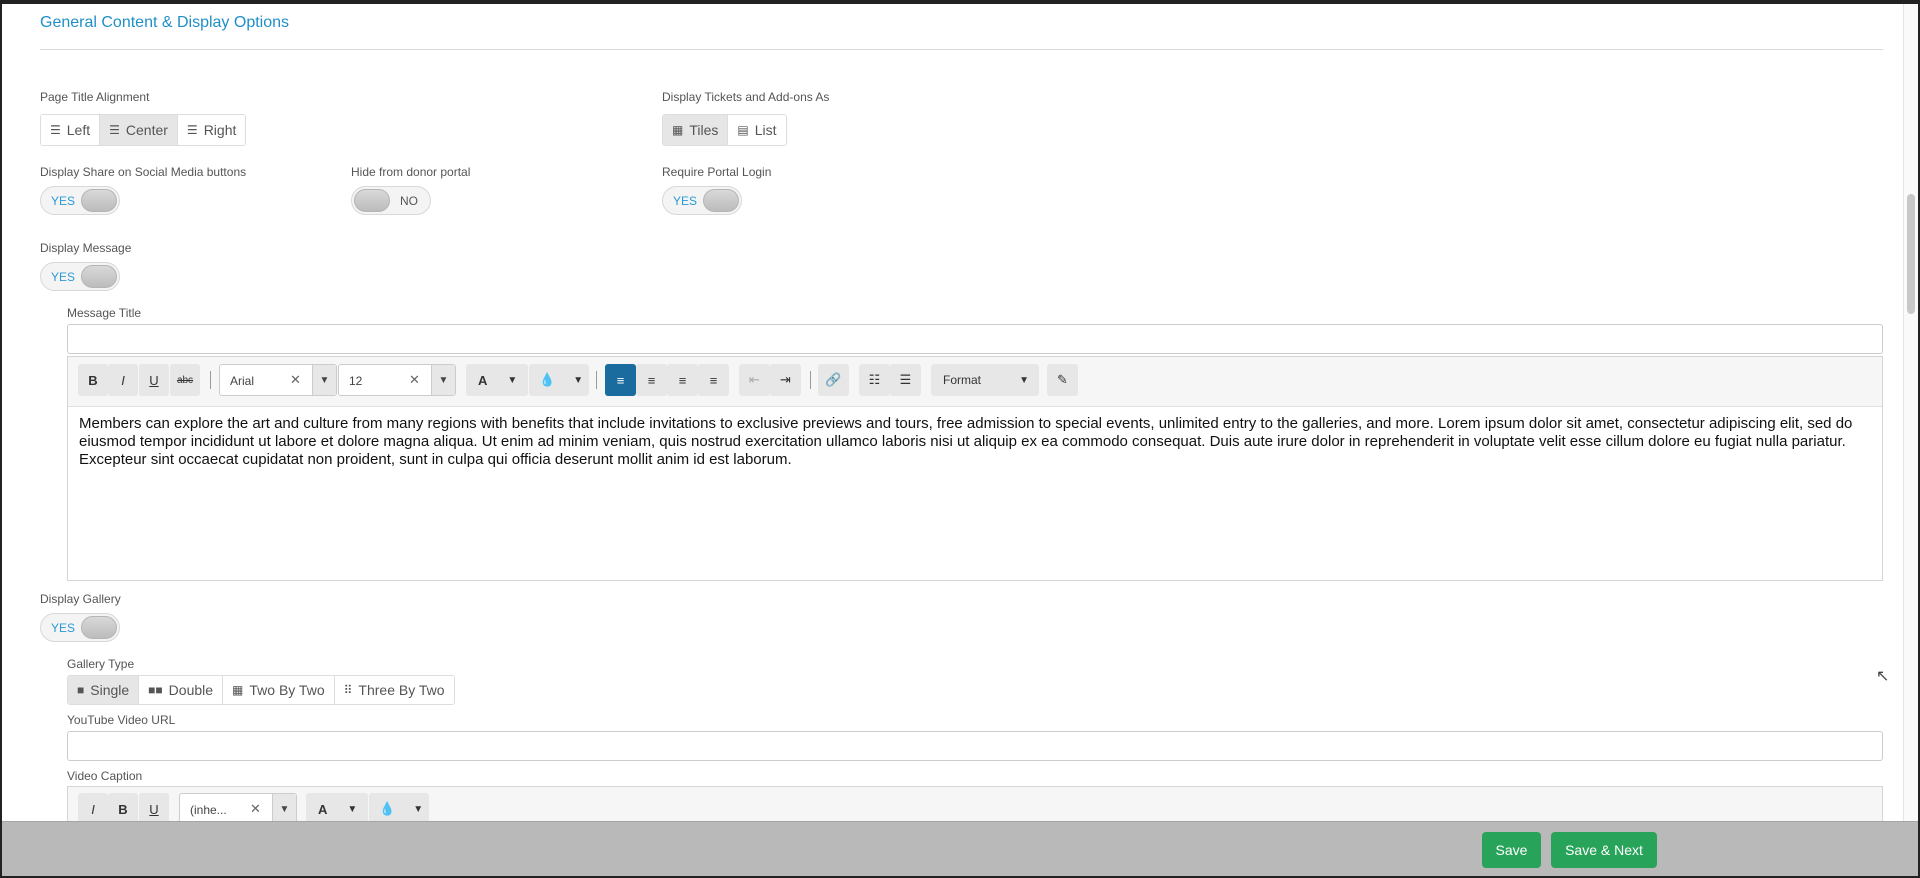  I want to click on save-next-button: Save & Next, so click(1604, 850).